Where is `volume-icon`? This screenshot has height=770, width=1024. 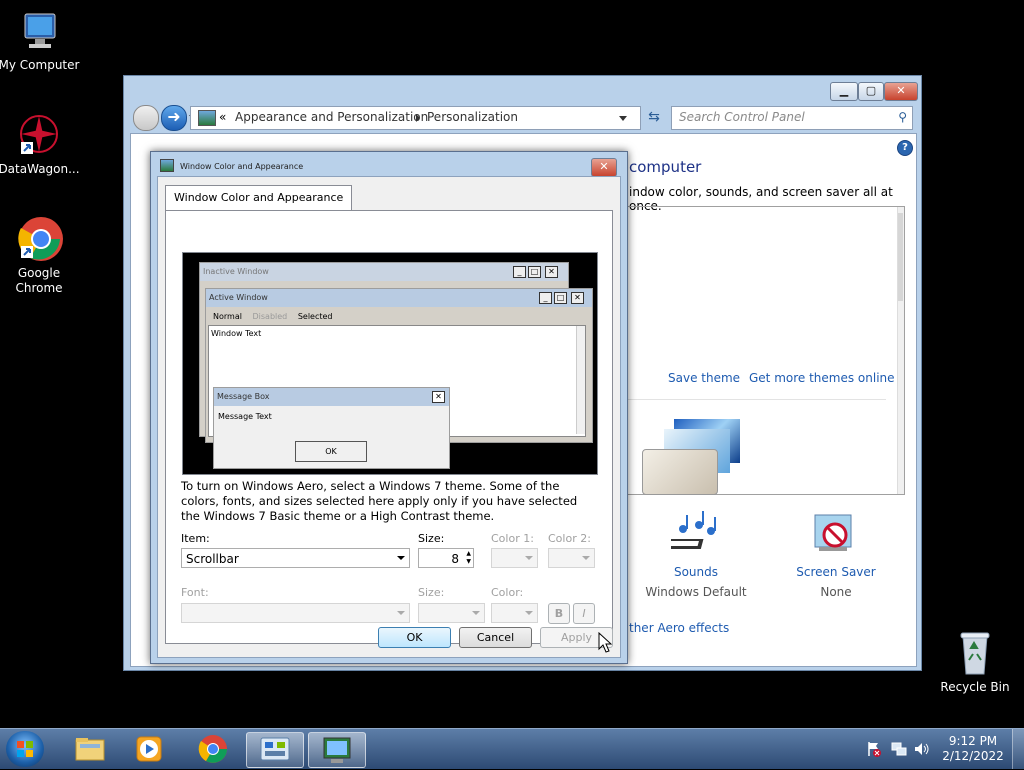
volume-icon is located at coordinates (922, 749).